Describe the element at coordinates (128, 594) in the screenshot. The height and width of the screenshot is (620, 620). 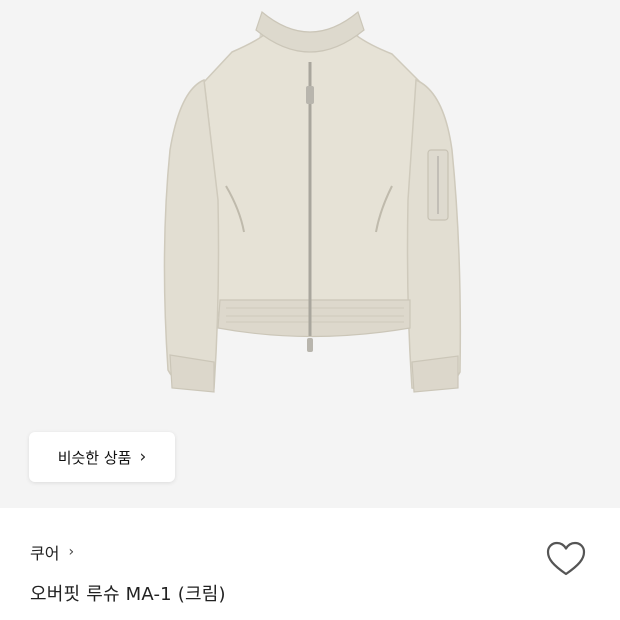
I see `product-title: 오버핏 루슈 MA-1 (크림)` at that location.